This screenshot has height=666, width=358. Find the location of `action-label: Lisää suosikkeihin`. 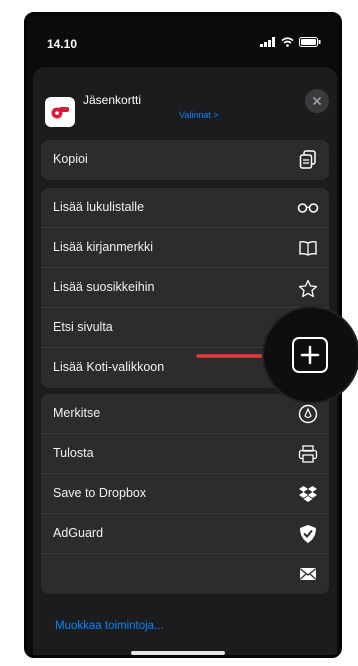

action-label: Lisää suosikkeihin is located at coordinates (104, 287).